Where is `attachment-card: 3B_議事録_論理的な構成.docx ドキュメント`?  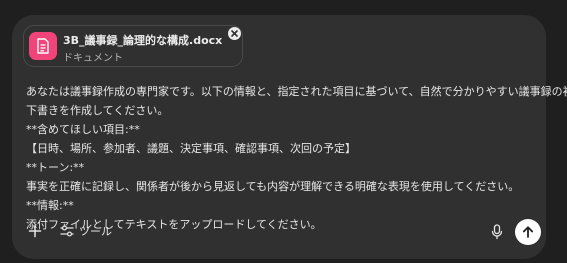
attachment-card: 3B_議事録_論理的な構成.docx ドキュメント is located at coordinates (133, 46).